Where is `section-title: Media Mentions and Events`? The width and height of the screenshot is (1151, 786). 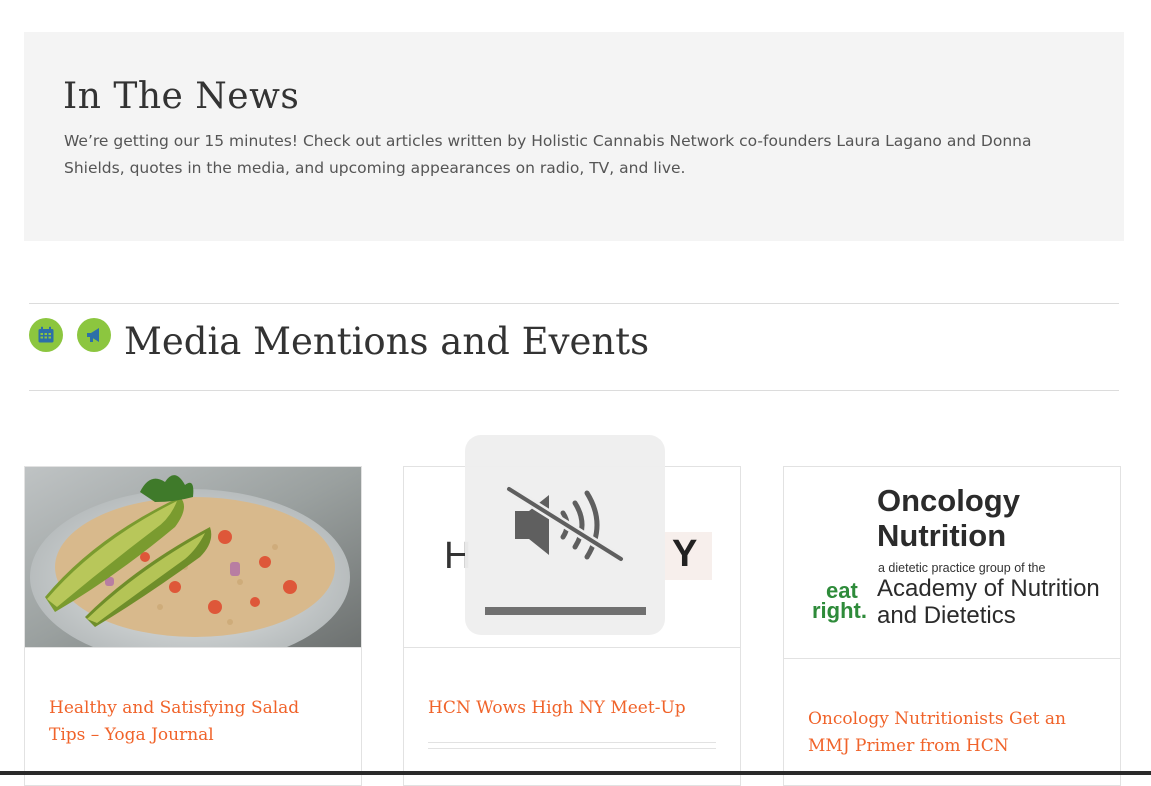
section-title: Media Mentions and Events is located at coordinates (387, 341).